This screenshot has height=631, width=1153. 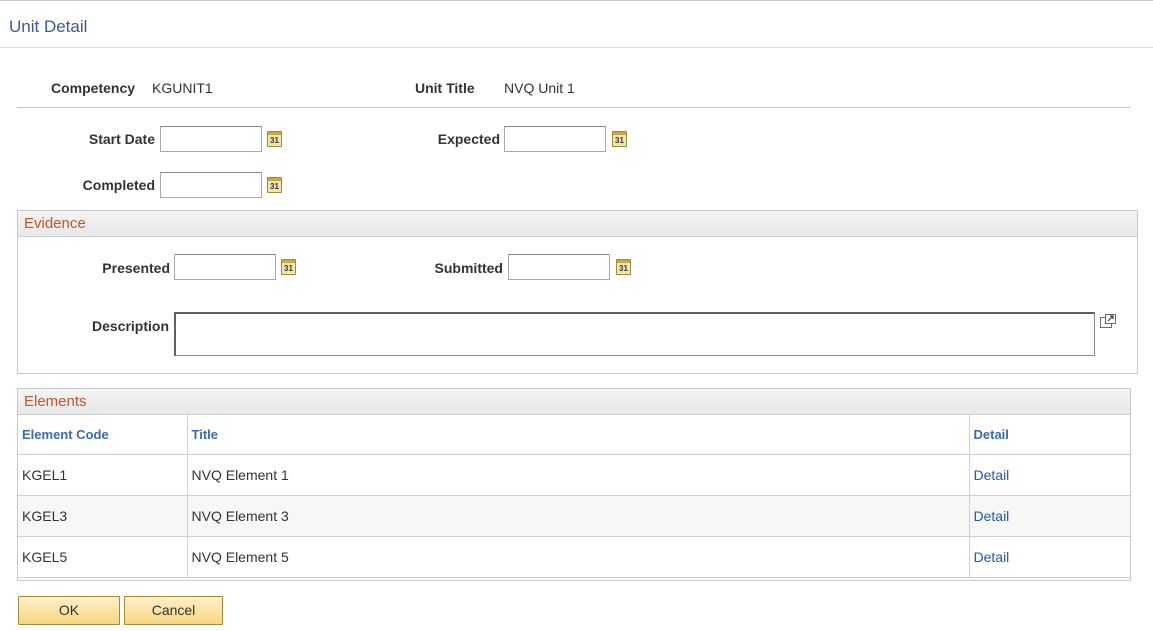 What do you see at coordinates (1108, 321) in the screenshot?
I see `expand-textarea-icon` at bounding box center [1108, 321].